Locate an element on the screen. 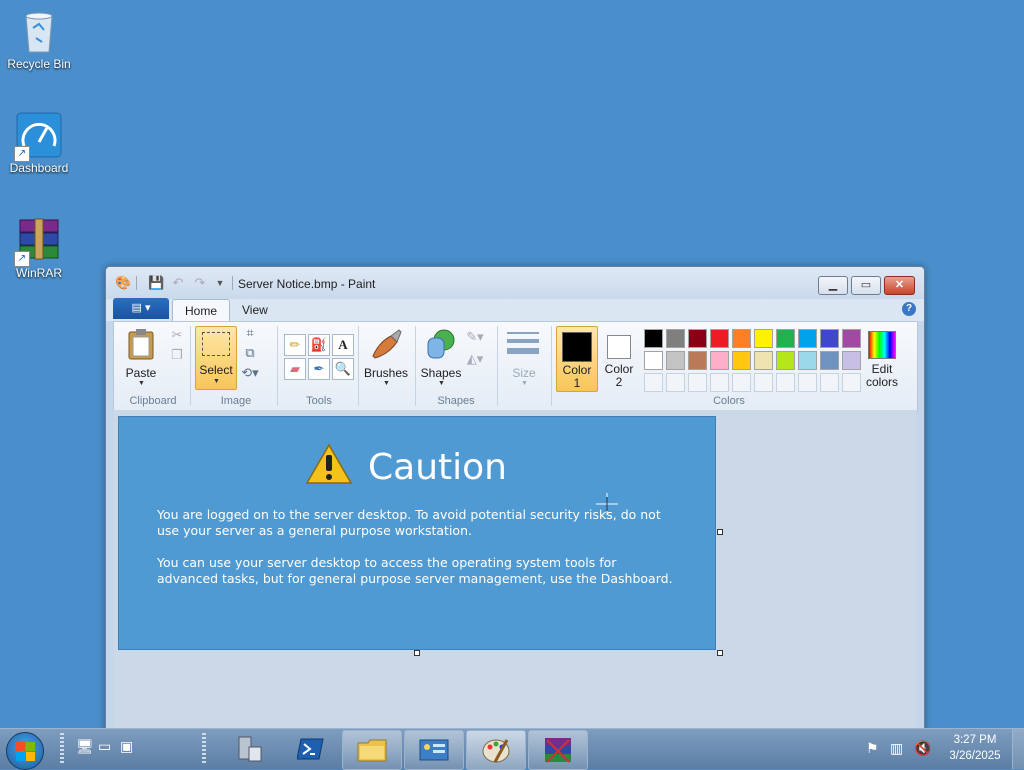 The height and width of the screenshot is (770, 1024). network-icon: ▥ is located at coordinates (896, 748).